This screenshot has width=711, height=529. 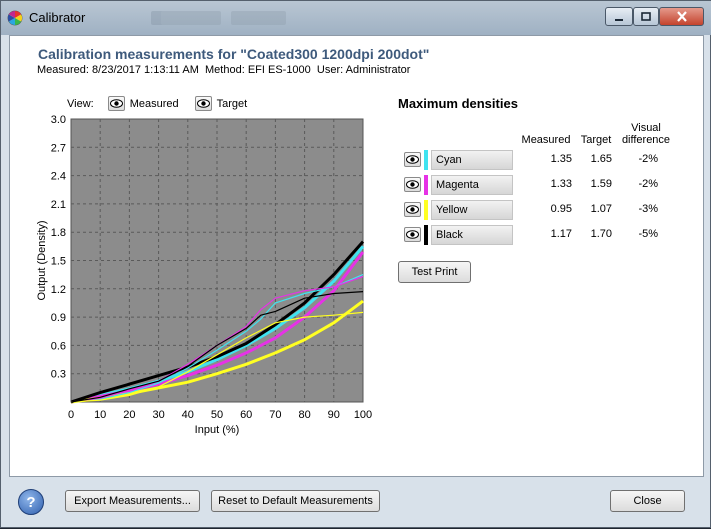 I want to click on ink-row-magenta: Magenta 1.33 1.59 -2%, so click(x=552, y=185).